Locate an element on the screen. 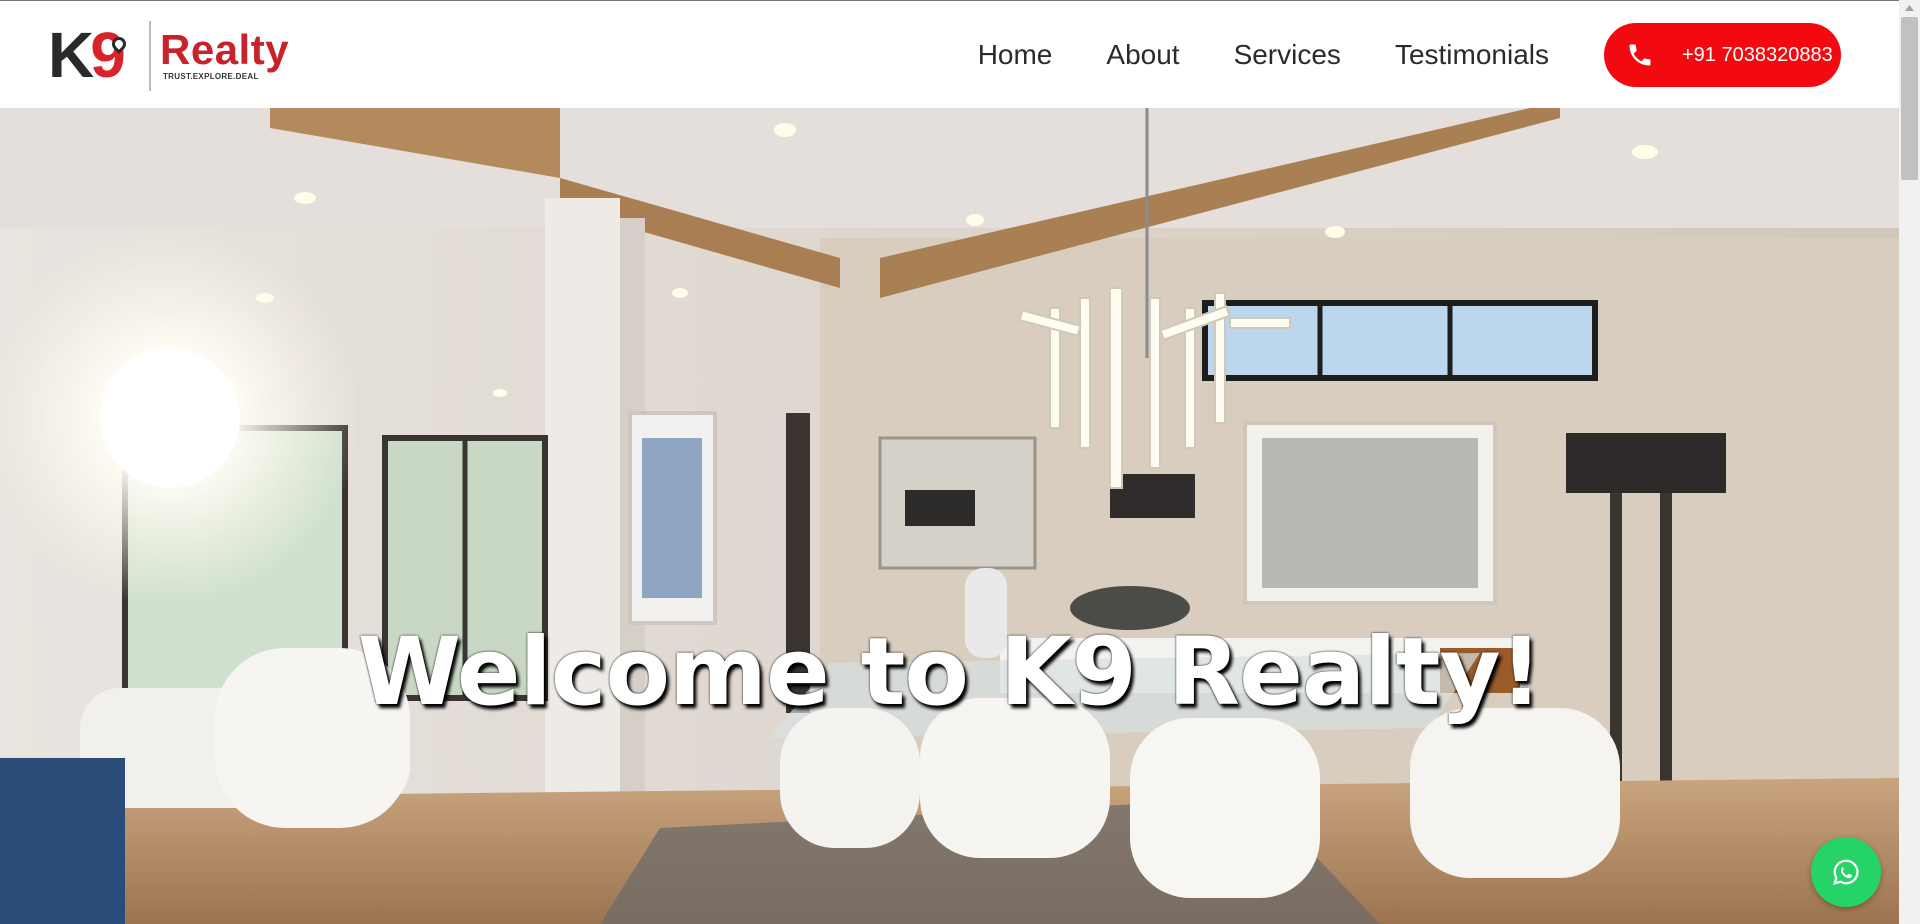 The image size is (1920, 924). scrollbar-thumb is located at coordinates (1909, 98).